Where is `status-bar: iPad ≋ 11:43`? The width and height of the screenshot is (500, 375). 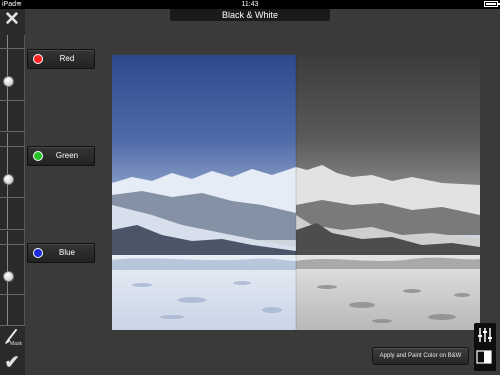
status-bar: iPad ≋ 11:43 is located at coordinates (250, 4).